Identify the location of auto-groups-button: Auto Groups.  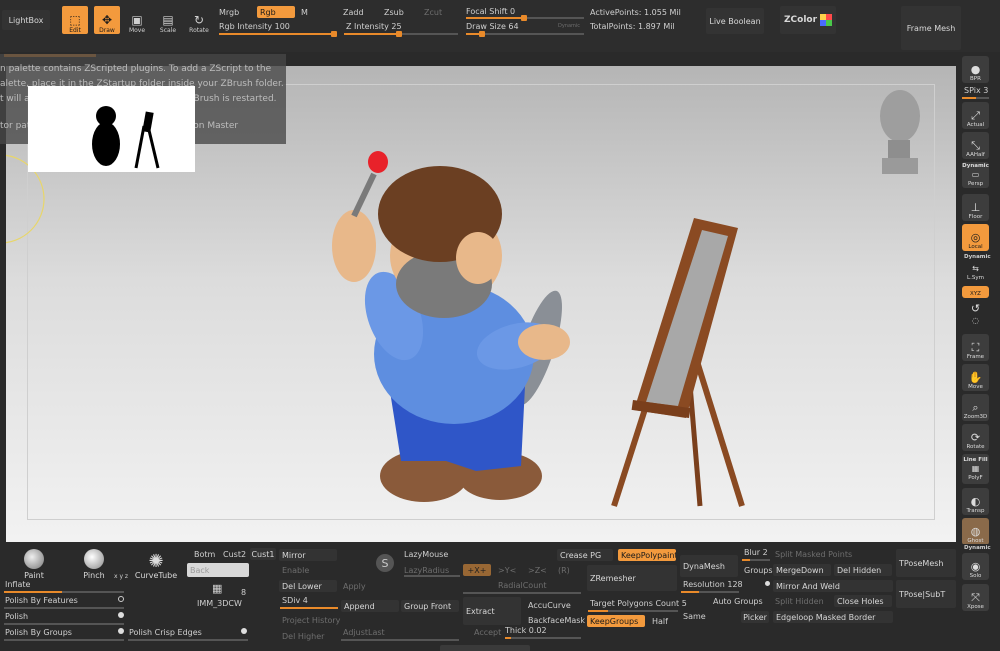
(738, 601).